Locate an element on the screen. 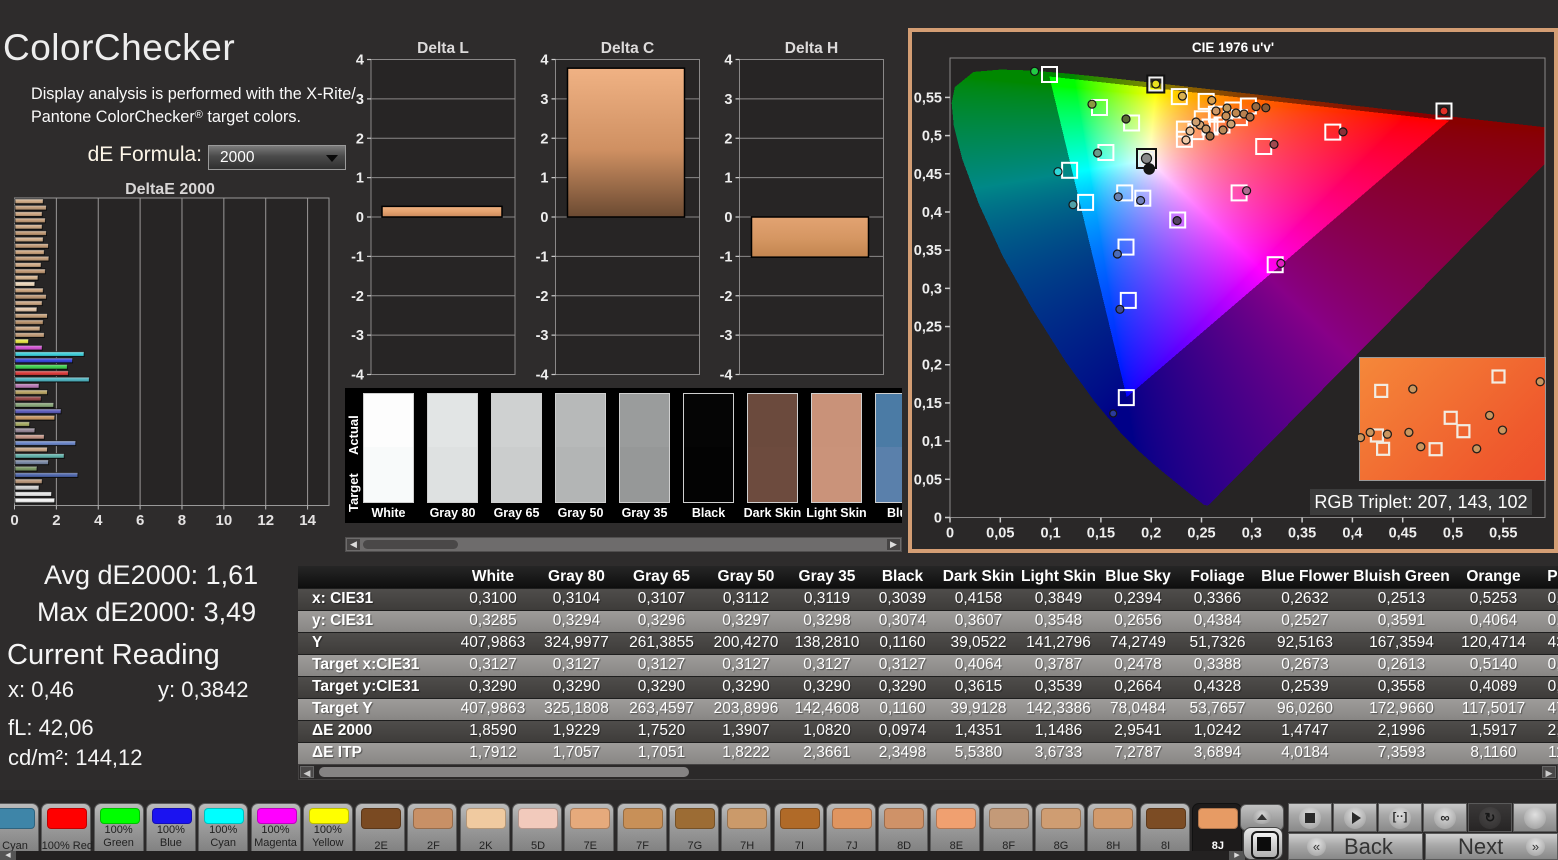  svg-text: Delta H is located at coordinates (811, 48).